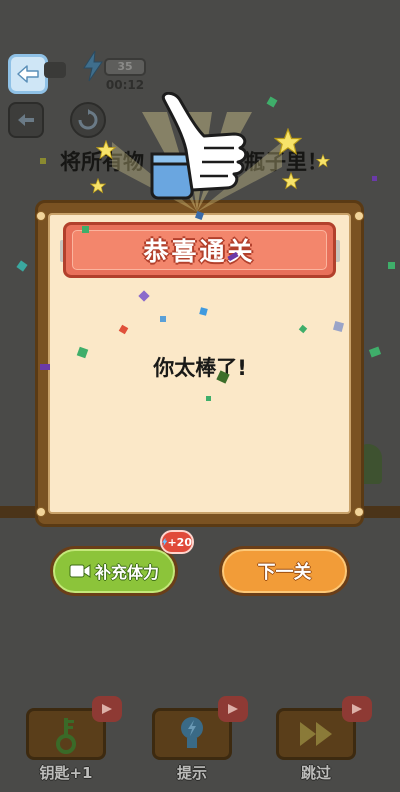  I want to click on dialog-title: 恭喜通关, so click(199, 250).